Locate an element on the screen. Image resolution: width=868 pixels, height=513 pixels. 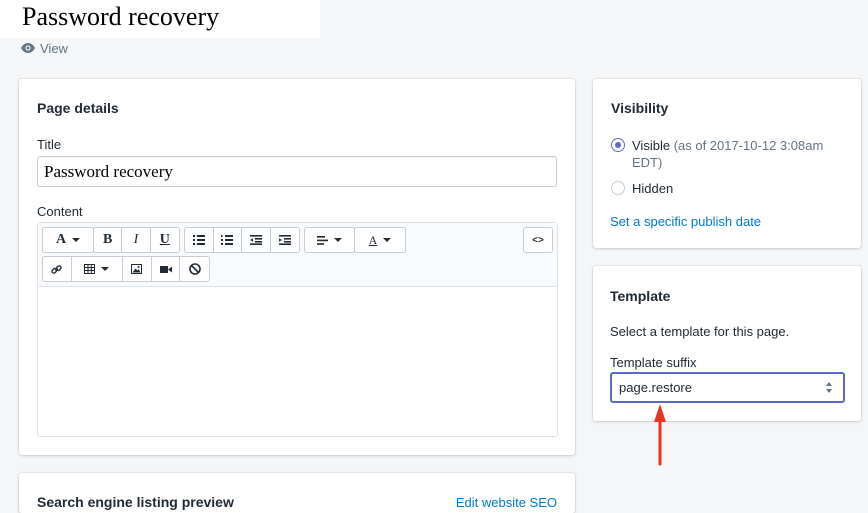
template-suffix-select: page.restore is located at coordinates (727, 387).